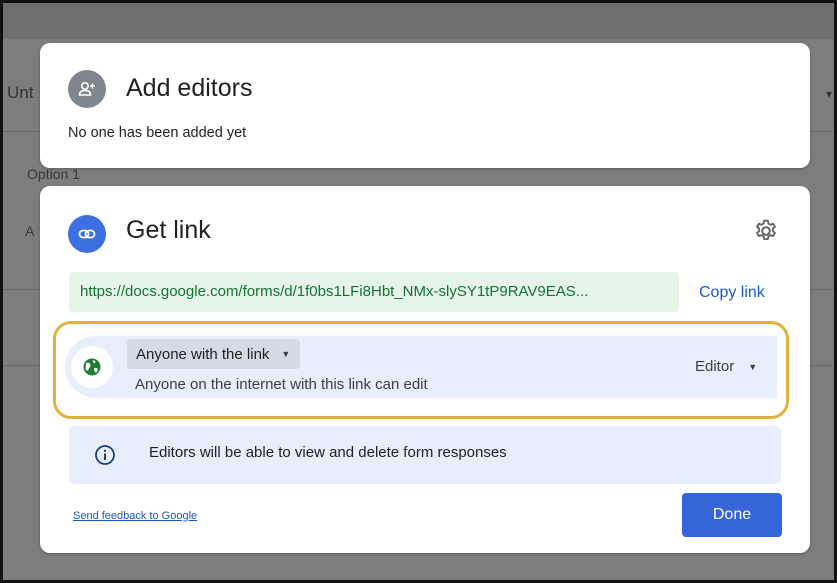  What do you see at coordinates (715, 366) in the screenshot?
I see `role-label: Editor` at bounding box center [715, 366].